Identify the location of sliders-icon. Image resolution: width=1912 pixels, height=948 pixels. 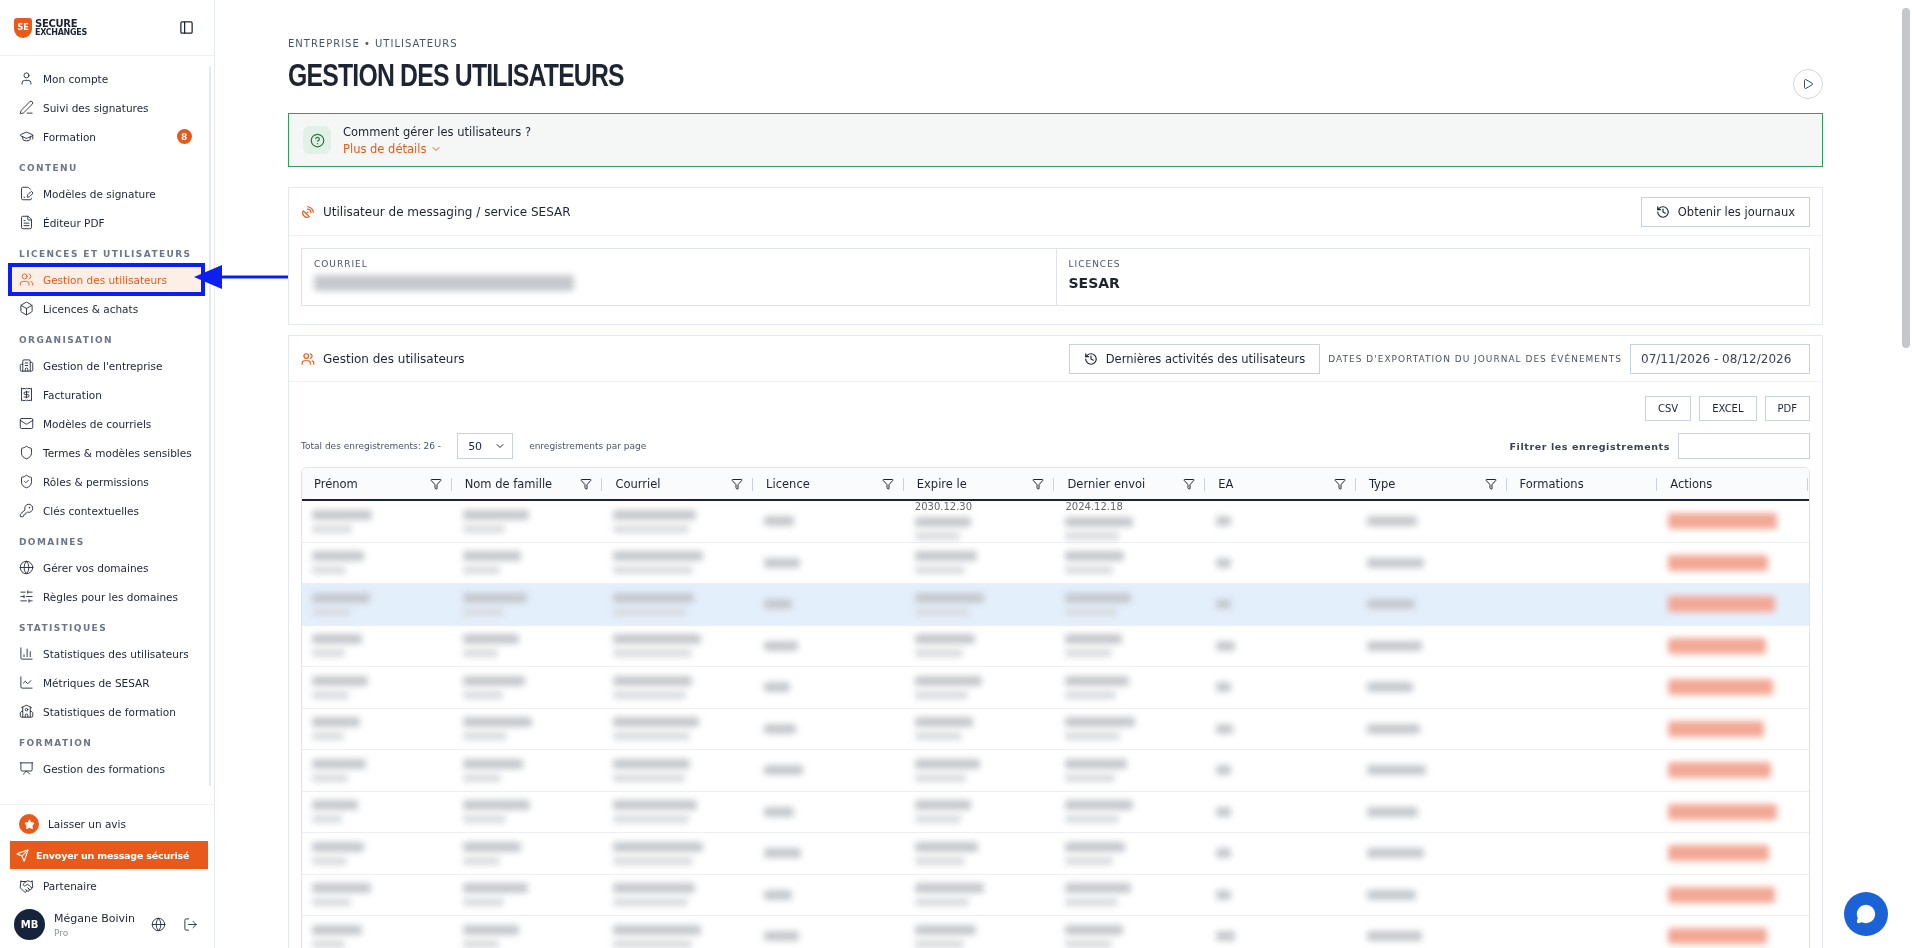
(26, 596).